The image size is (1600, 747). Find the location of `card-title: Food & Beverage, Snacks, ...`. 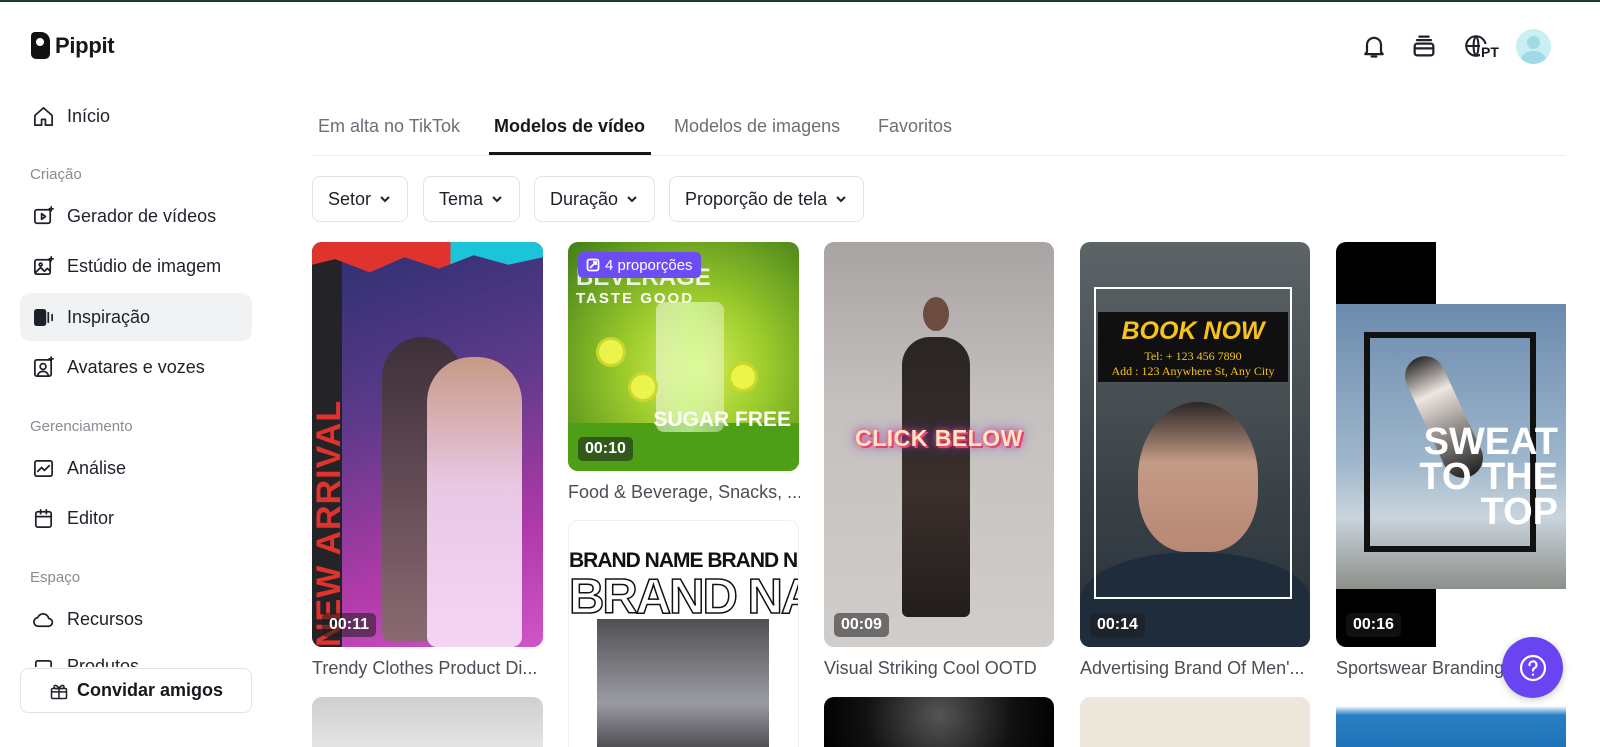

card-title: Food & Beverage, Snacks, ... is located at coordinates (684, 492).